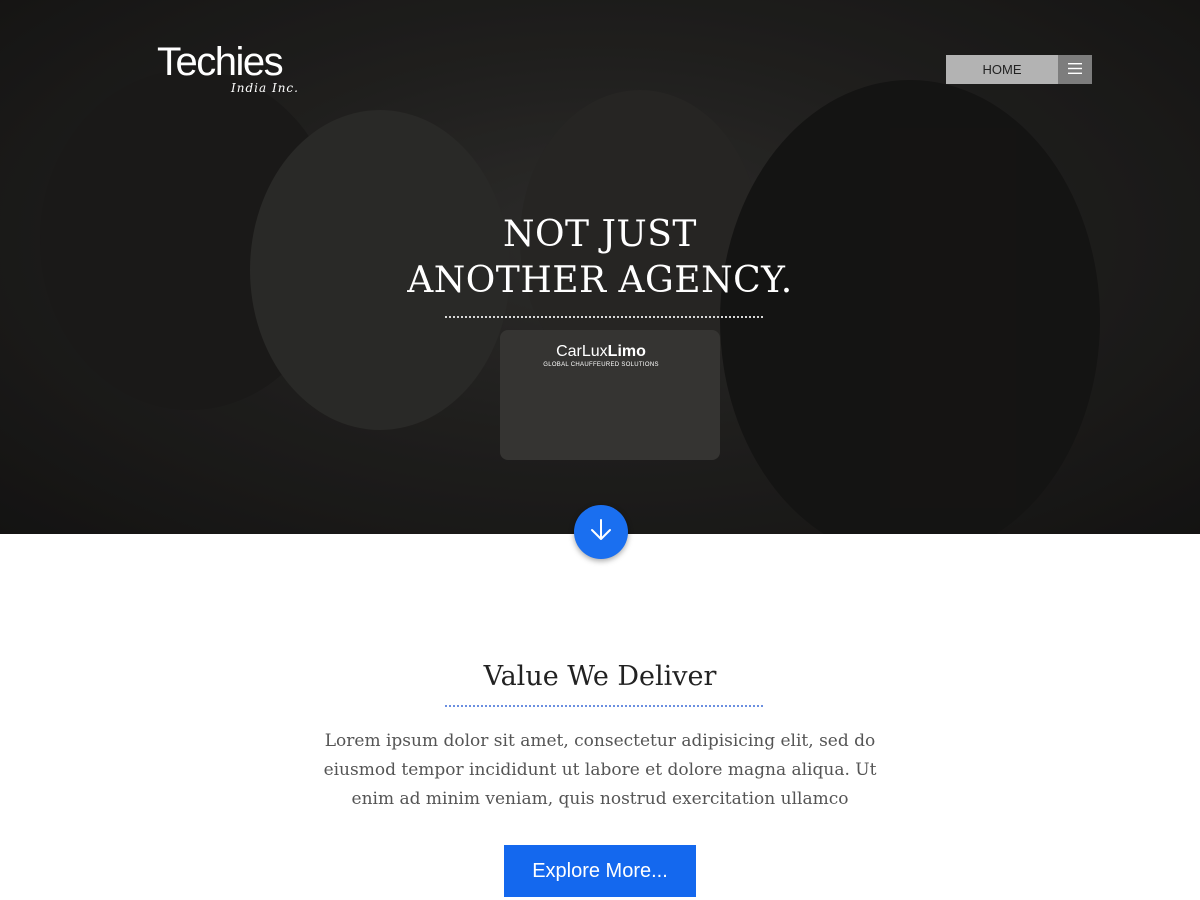 The height and width of the screenshot is (900, 1200). What do you see at coordinates (600, 280) in the screenshot?
I see `hero-headline-line2: ANOTHER AGENCY.` at bounding box center [600, 280].